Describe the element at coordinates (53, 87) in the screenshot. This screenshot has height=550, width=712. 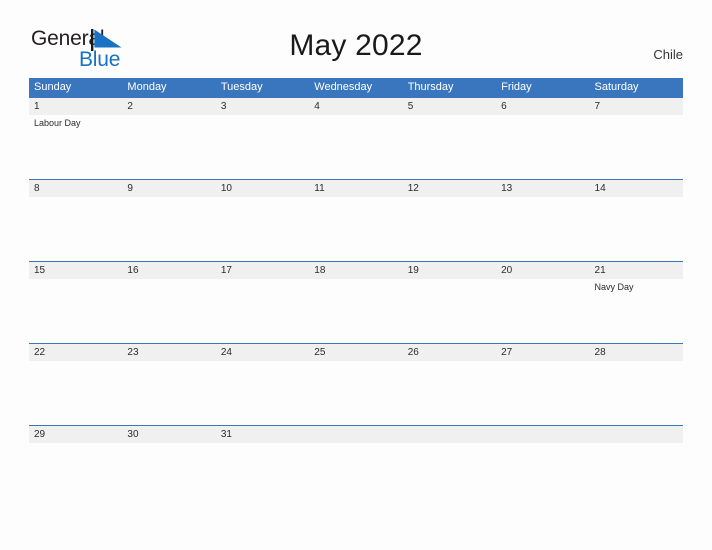
I see `weekday-header-sunday: Sunday` at that location.